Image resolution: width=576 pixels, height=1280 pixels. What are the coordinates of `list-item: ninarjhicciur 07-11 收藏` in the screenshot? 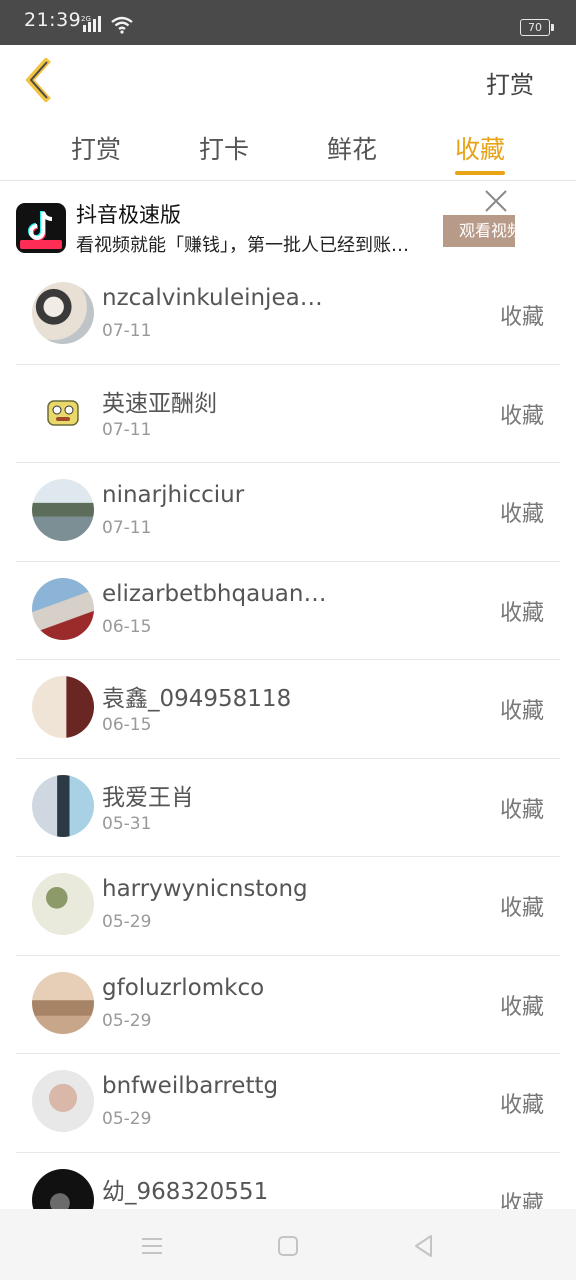 It's located at (288, 512).